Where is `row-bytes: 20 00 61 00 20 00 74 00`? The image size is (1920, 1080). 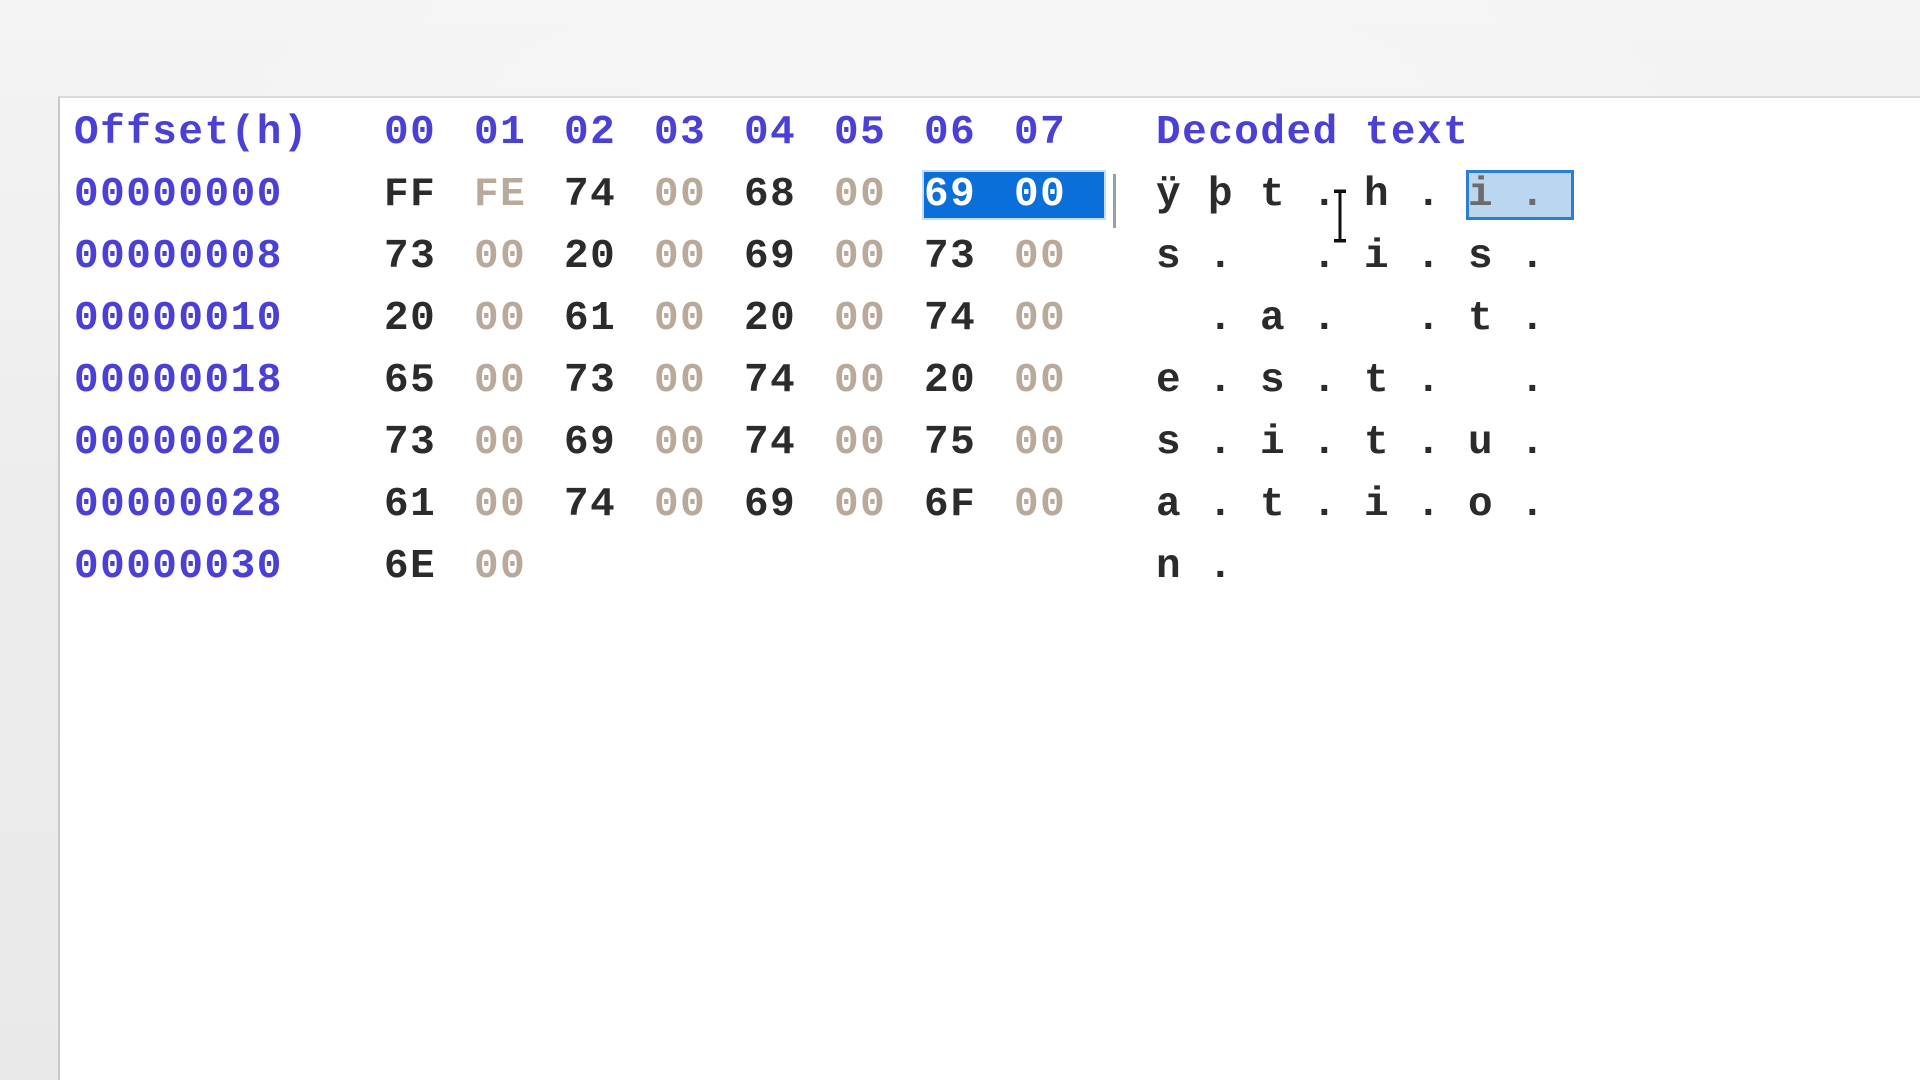 row-bytes: 20 00 61 00 20 00 74 00 is located at coordinates (744, 319).